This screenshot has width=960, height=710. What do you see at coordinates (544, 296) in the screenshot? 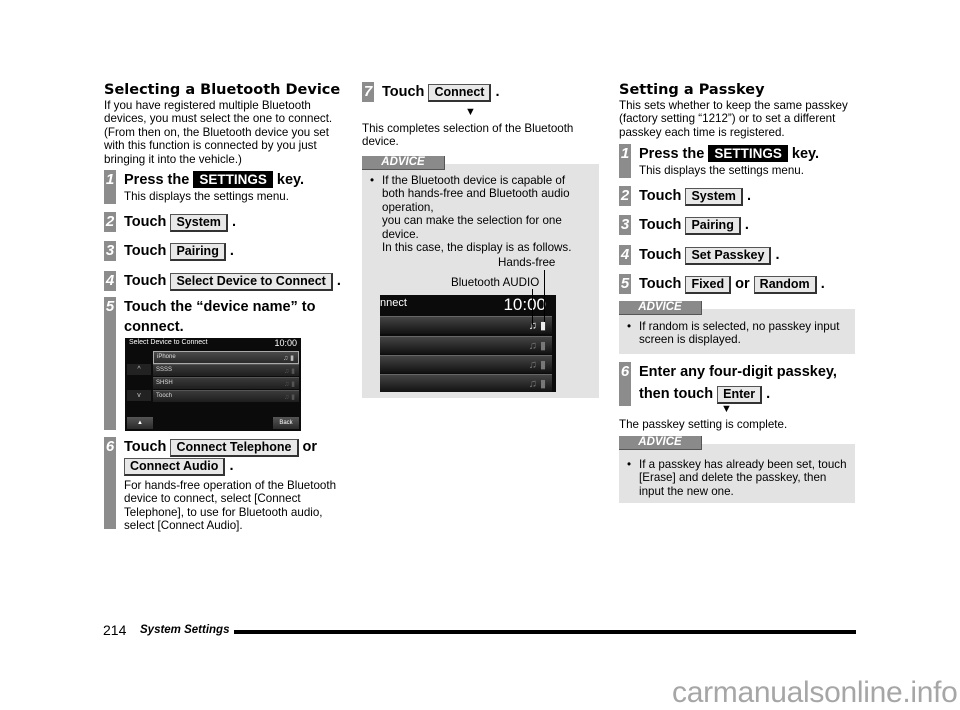
I see `callout-line-handsfree` at bounding box center [544, 296].